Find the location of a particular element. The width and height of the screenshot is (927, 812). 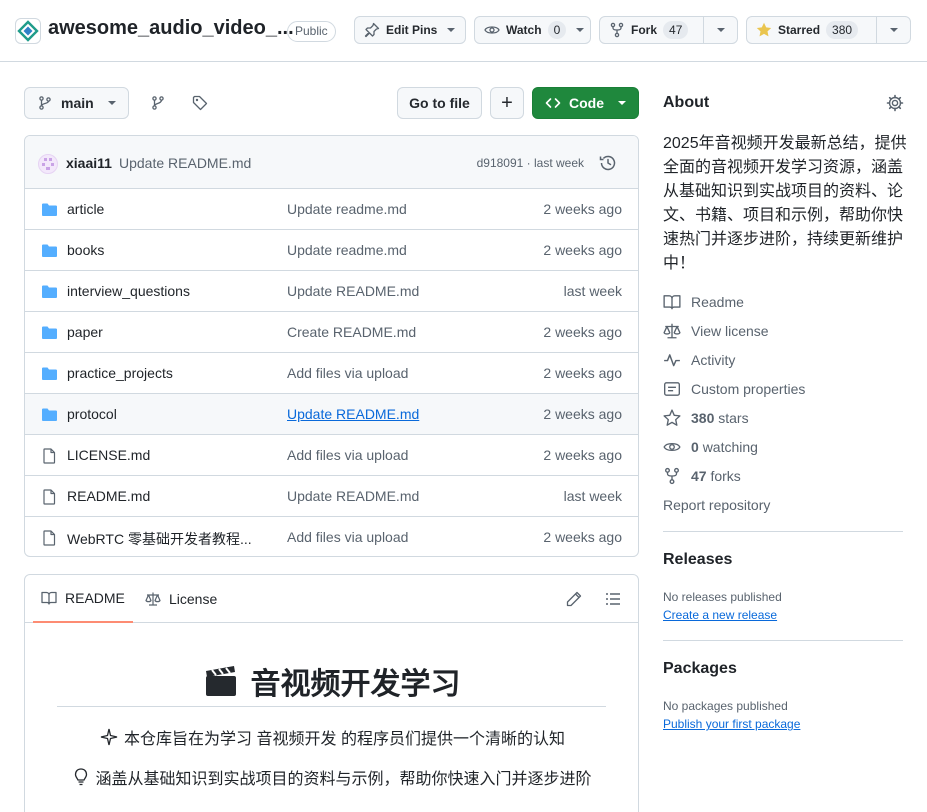

star-dropdown-button is located at coordinates (893, 30).